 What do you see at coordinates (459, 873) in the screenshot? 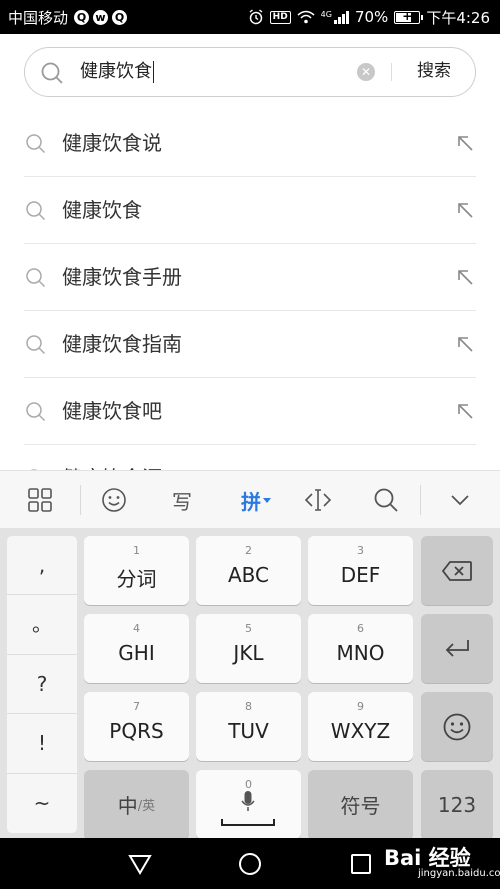
I see `watermark-url: jingyan.baidu.com` at bounding box center [459, 873].